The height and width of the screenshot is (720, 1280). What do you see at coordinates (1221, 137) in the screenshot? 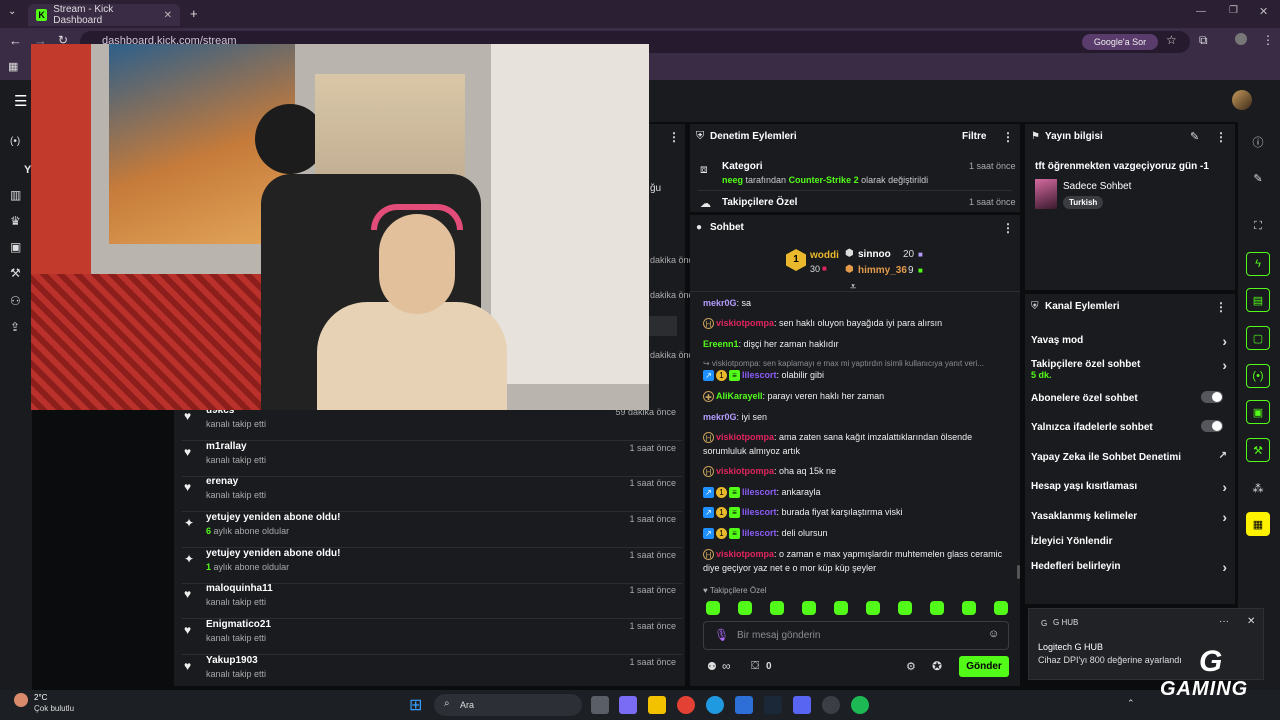
I see `stream-info-menu-icon: ⋮` at bounding box center [1221, 137].